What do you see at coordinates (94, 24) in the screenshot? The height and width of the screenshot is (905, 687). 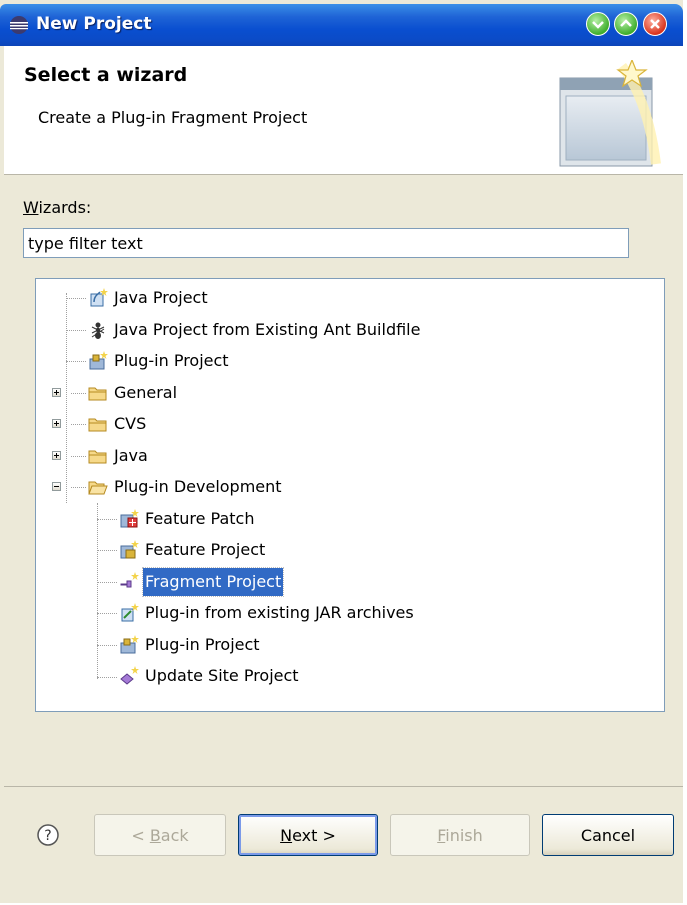 I see `window-title: New Project` at bounding box center [94, 24].